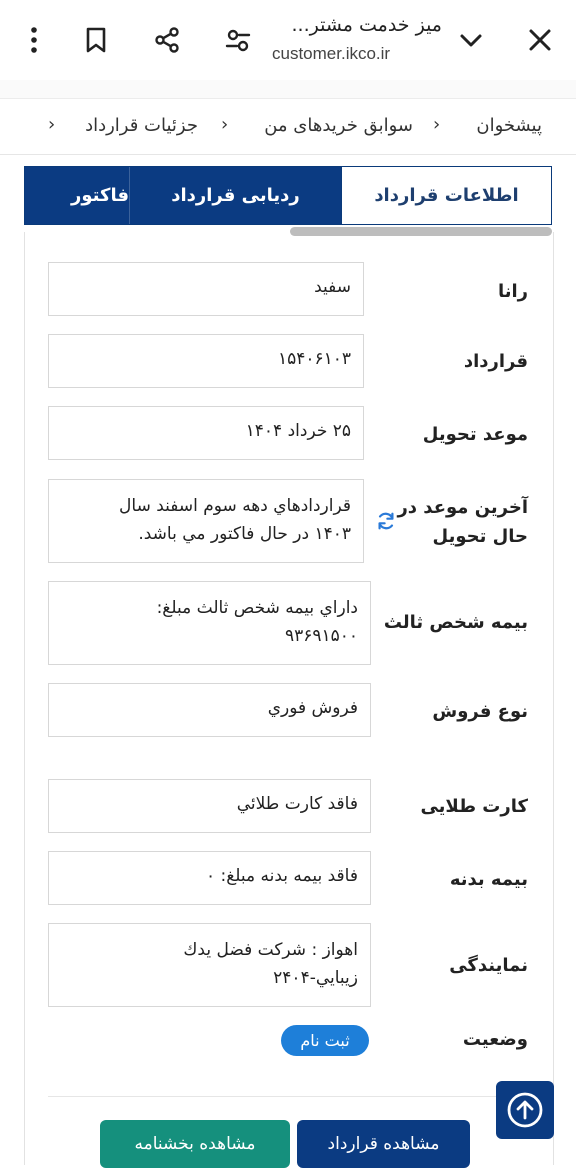 Image resolution: width=576 pixels, height=1168 pixels. What do you see at coordinates (509, 125) in the screenshot?
I see `breadcrumb-home: پیشخوان` at bounding box center [509, 125].